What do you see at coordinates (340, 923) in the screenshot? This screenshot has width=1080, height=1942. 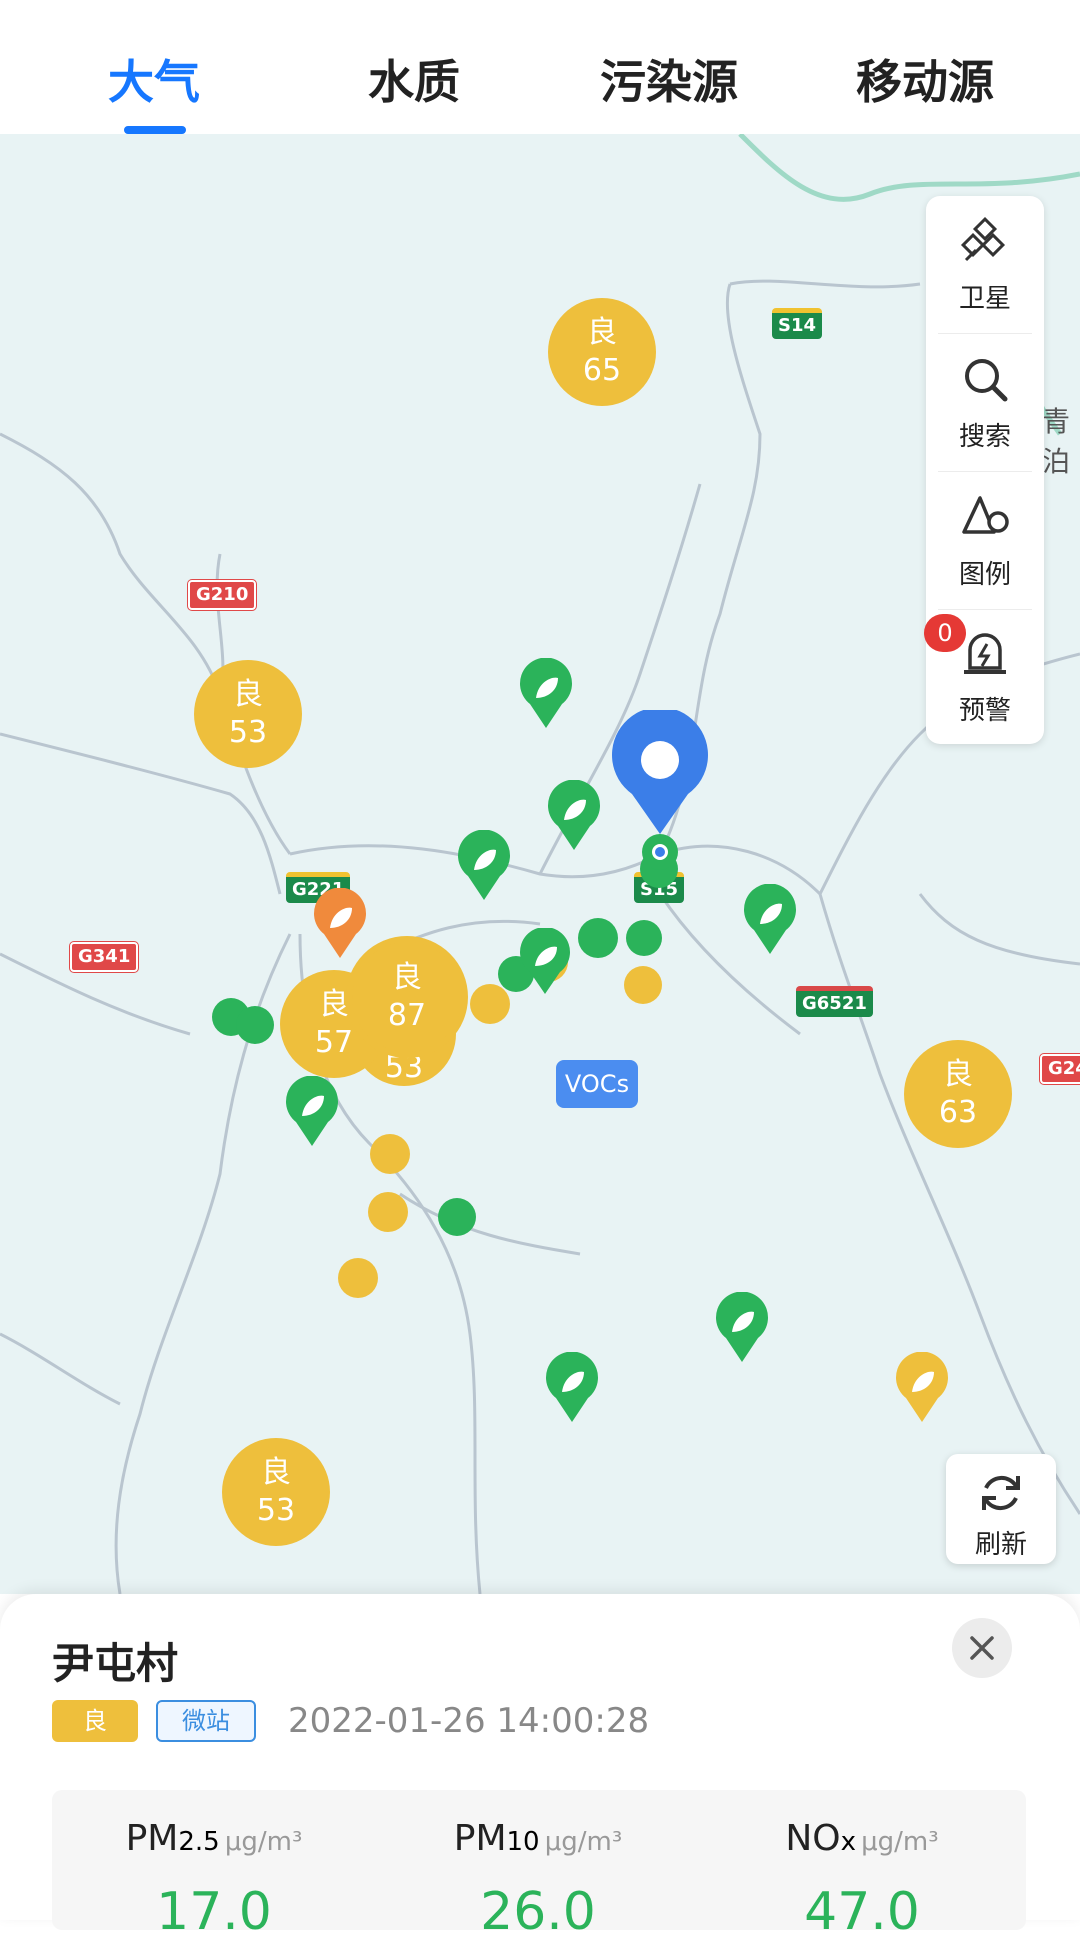 I see `moderate-station-pin` at bounding box center [340, 923].